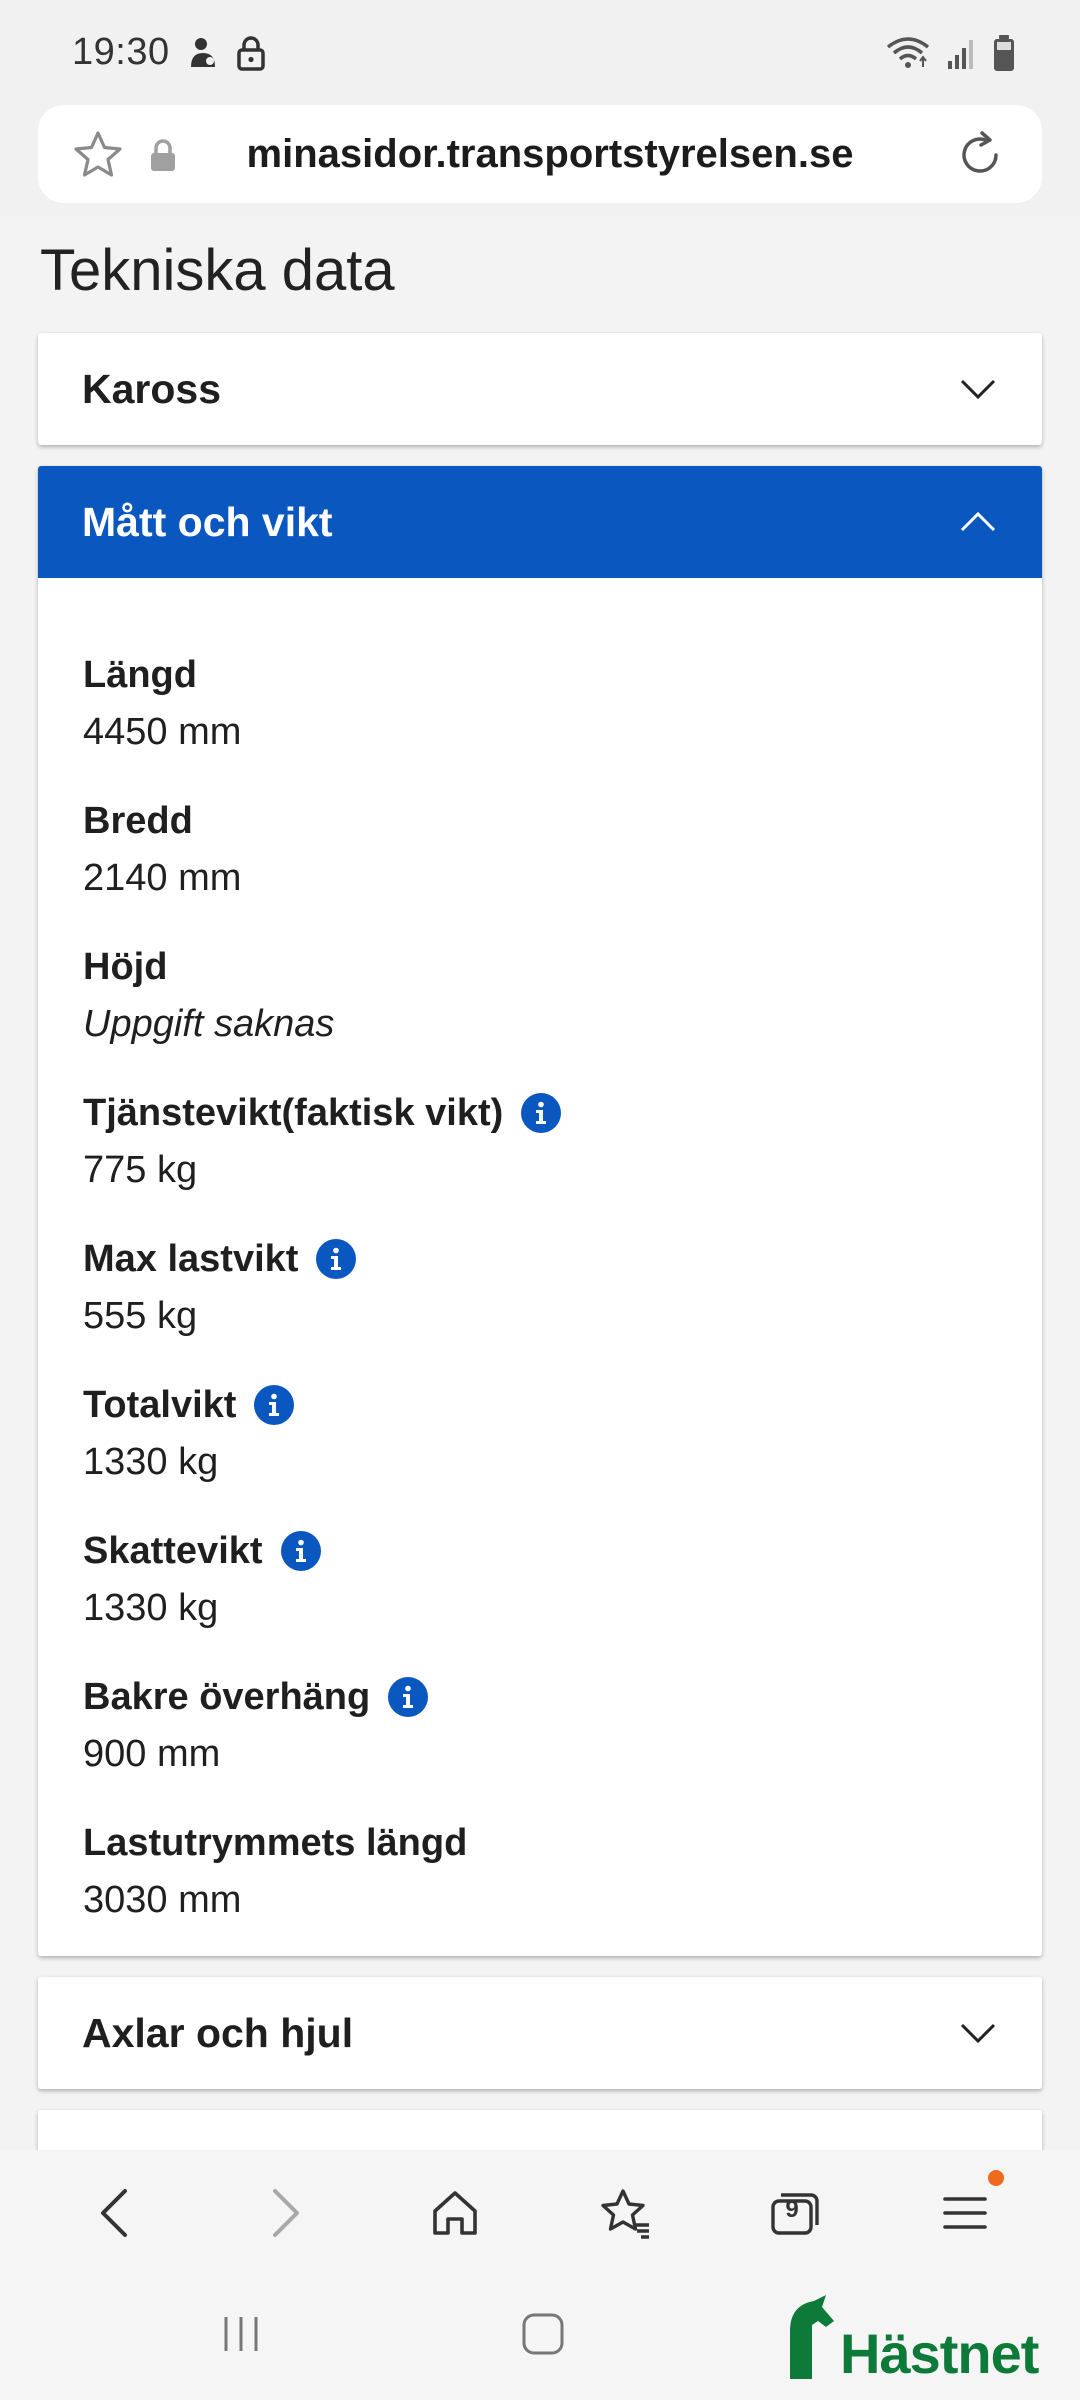 The width and height of the screenshot is (1080, 2400). I want to click on menu-icon, so click(965, 2212).